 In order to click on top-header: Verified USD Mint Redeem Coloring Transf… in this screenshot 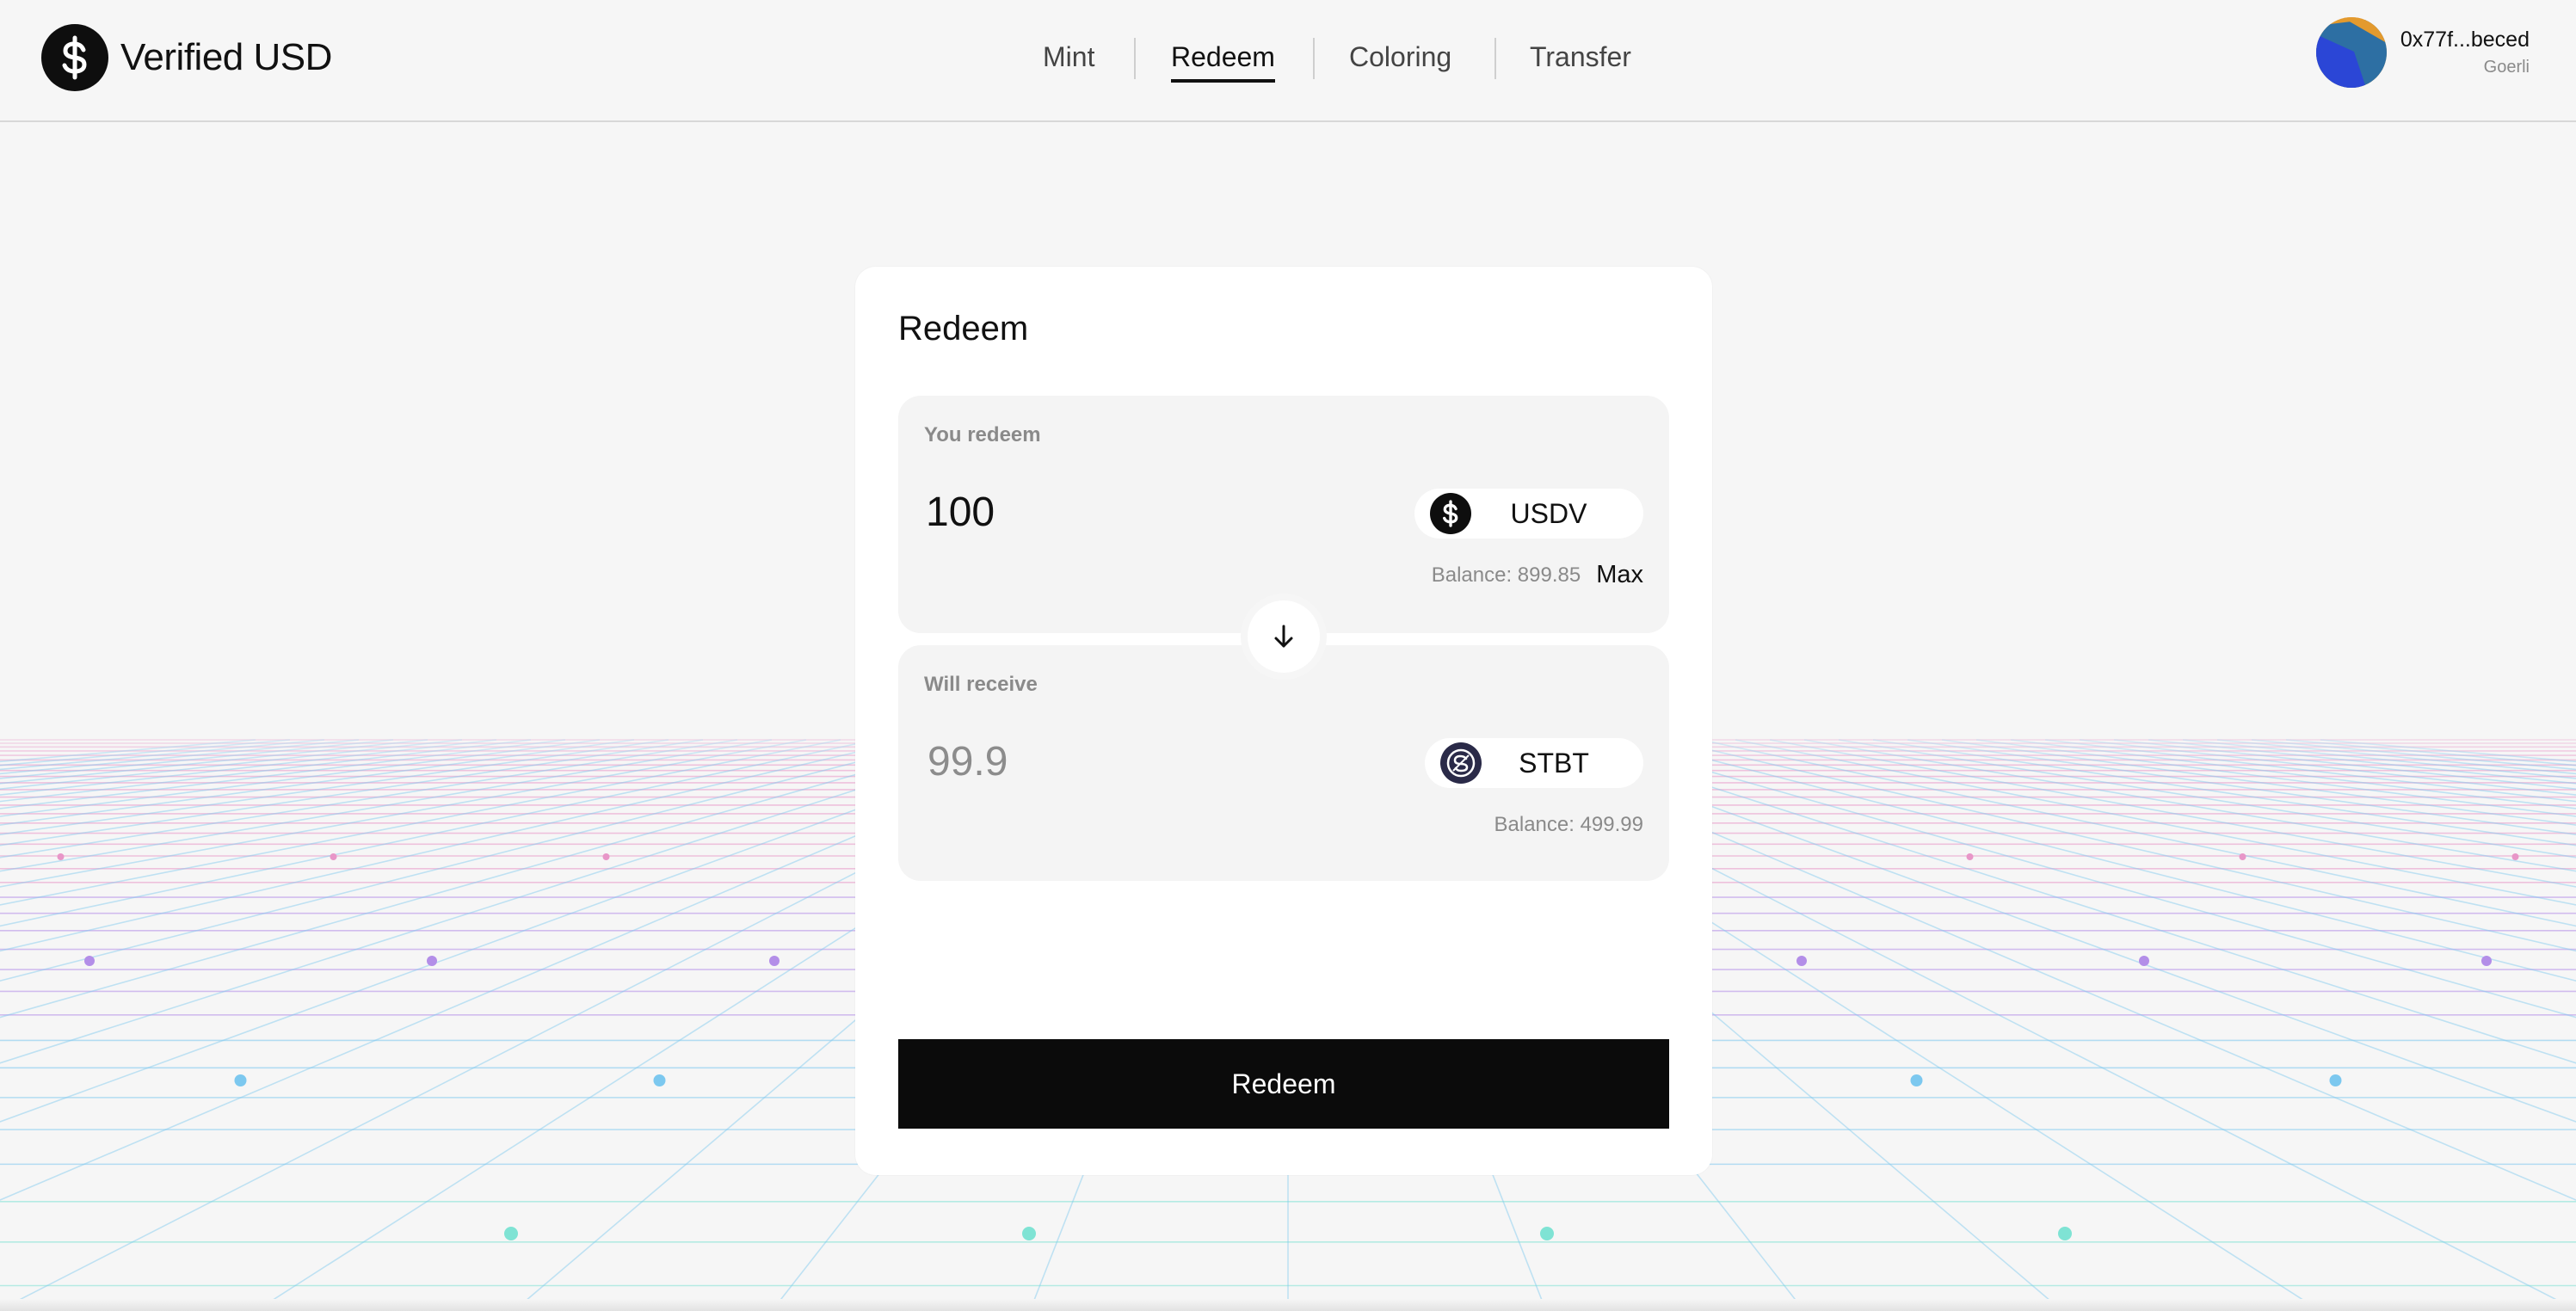, I will do `click(1288, 61)`.